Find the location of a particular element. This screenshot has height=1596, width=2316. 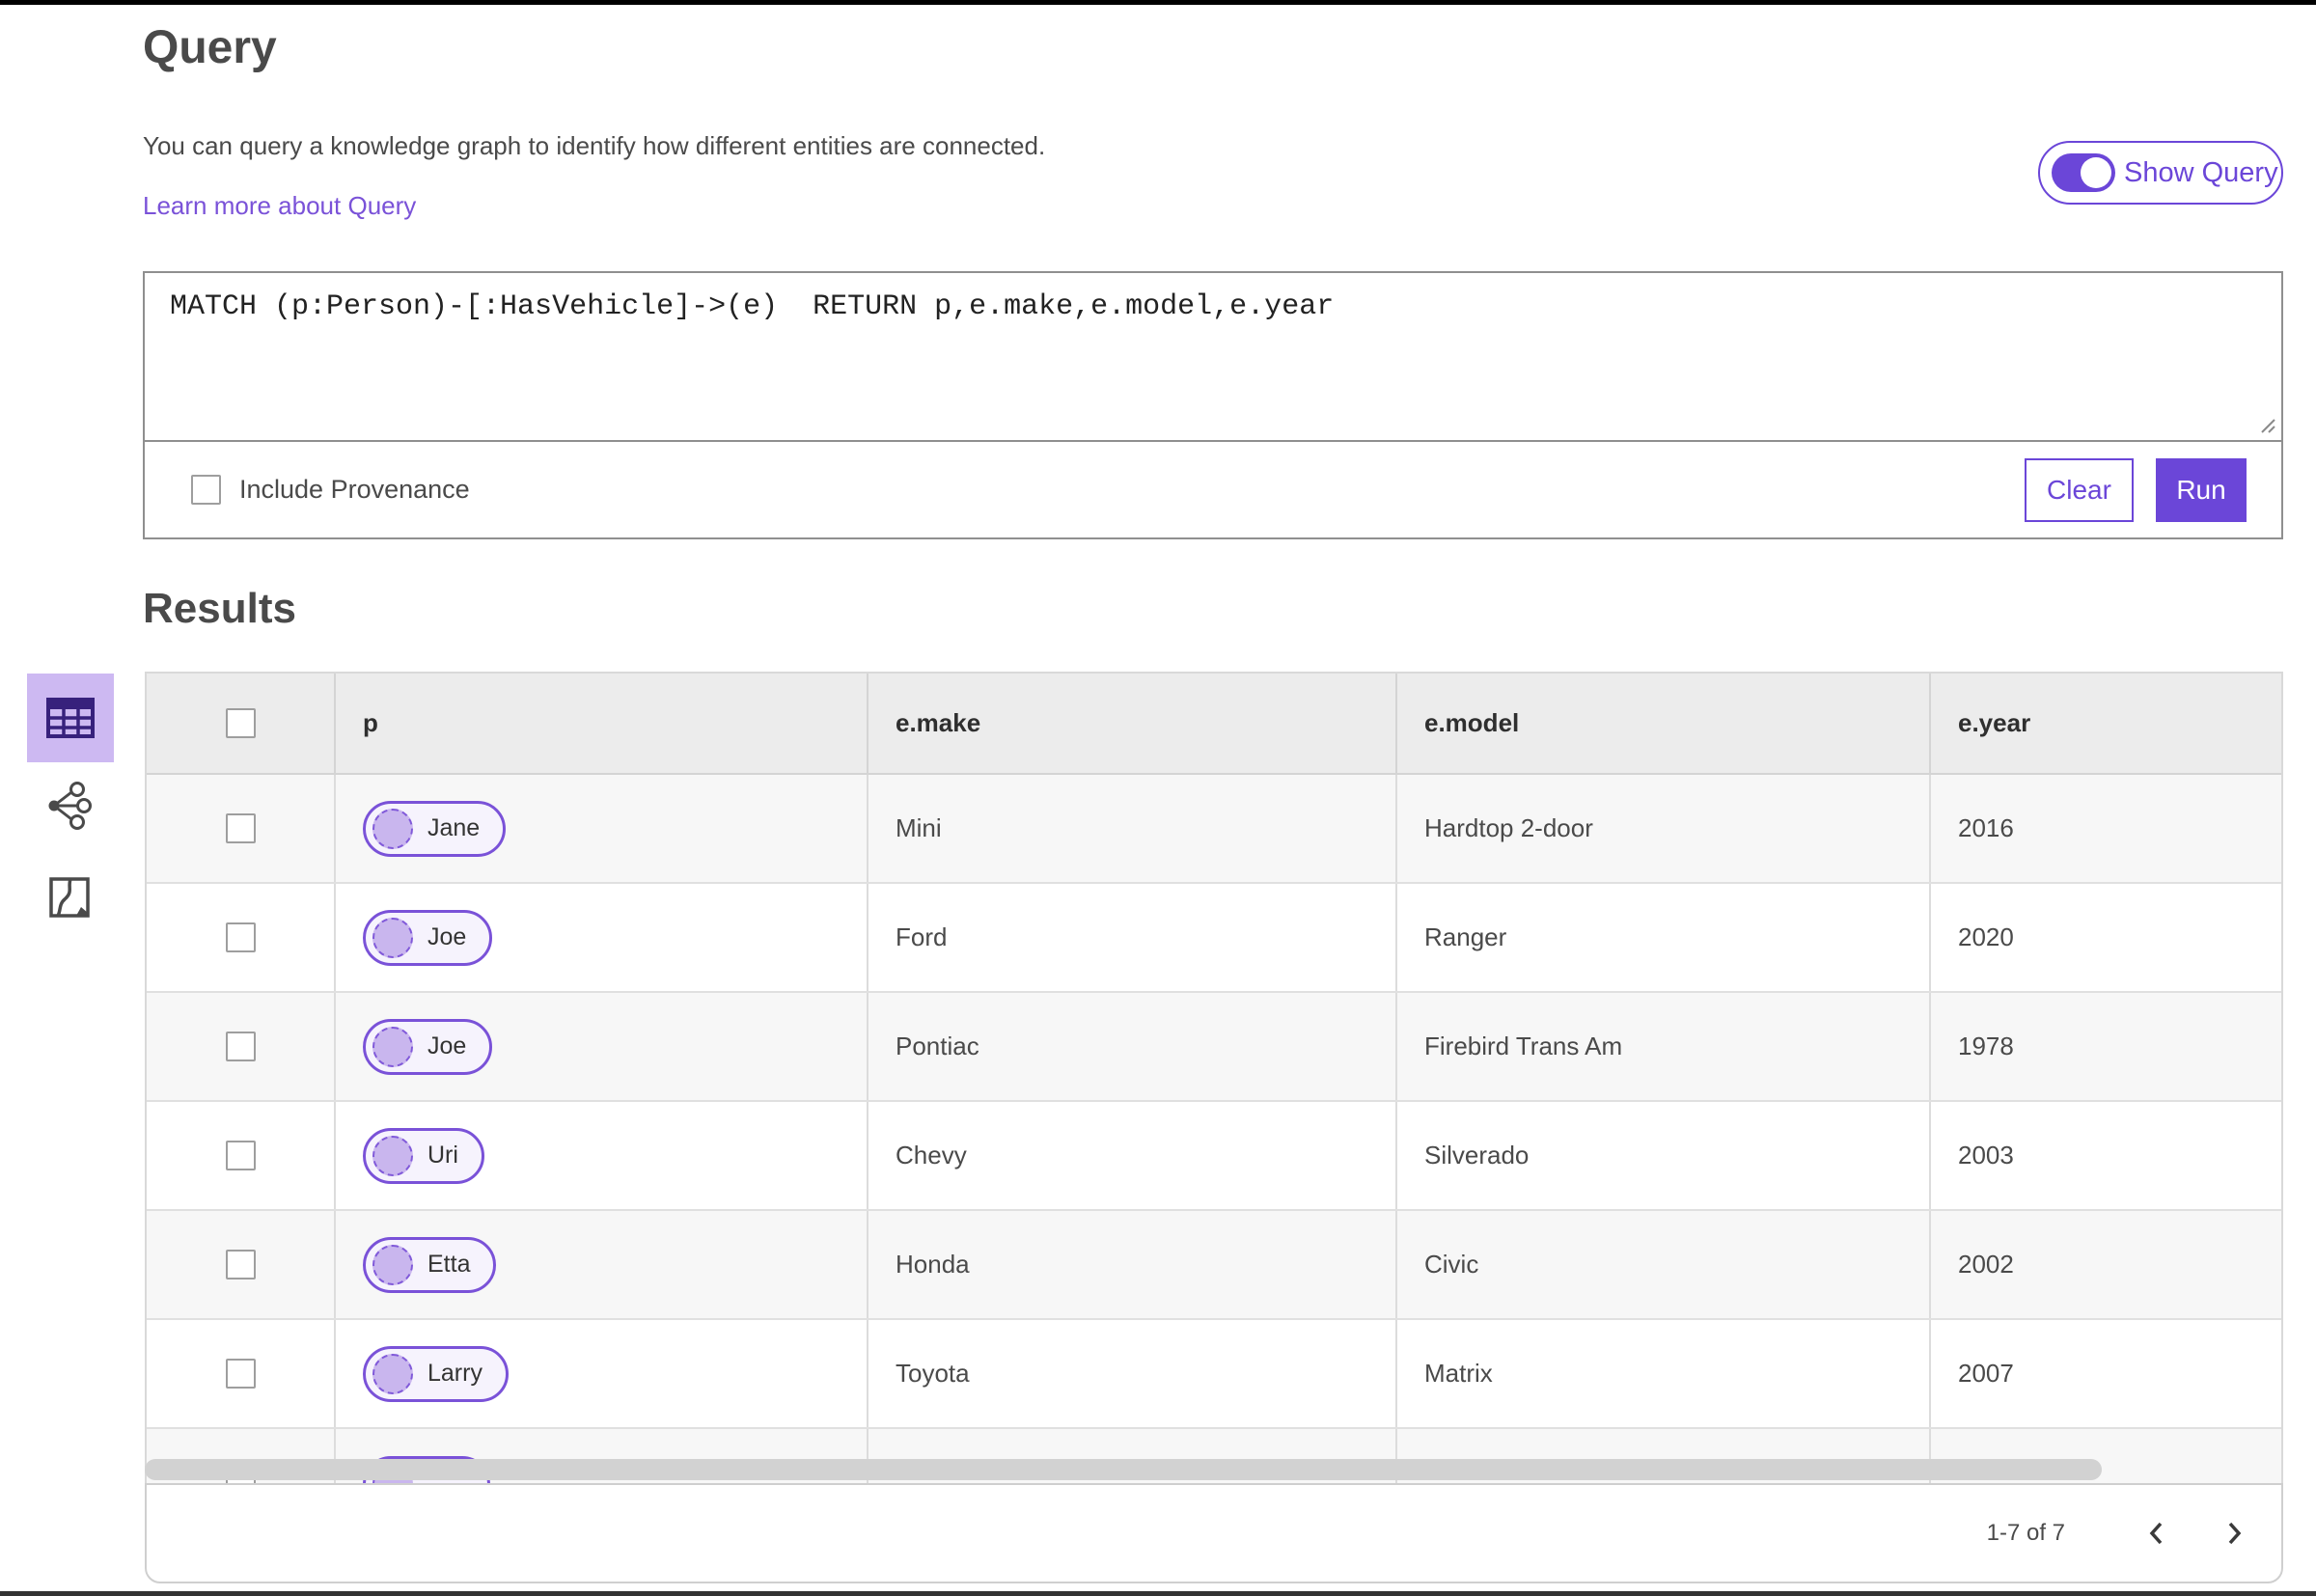

cell-e-model: Hardtop 2-door is located at coordinates (1664, 828).